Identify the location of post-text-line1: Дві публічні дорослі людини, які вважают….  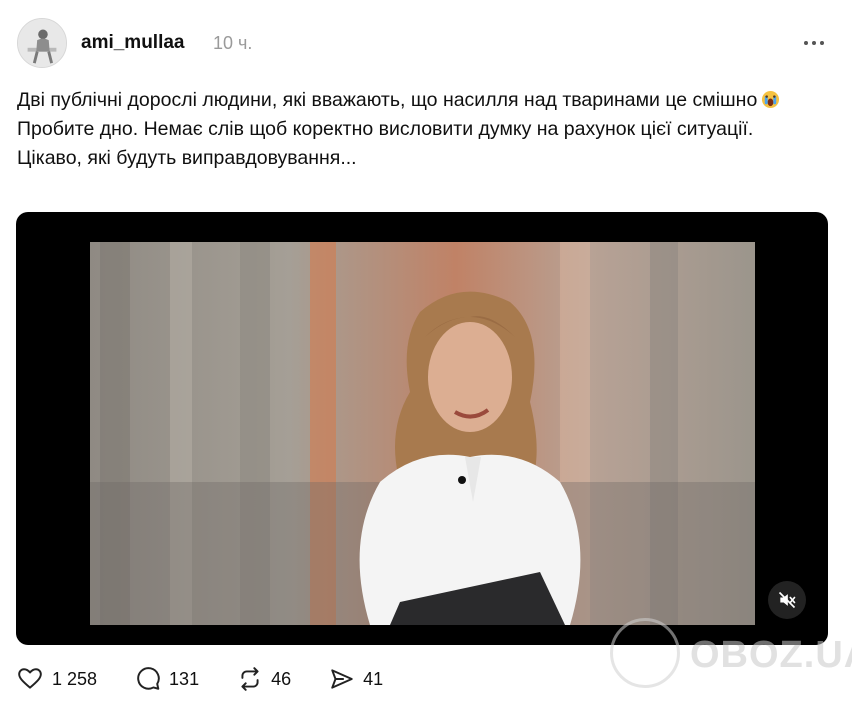
(387, 100).